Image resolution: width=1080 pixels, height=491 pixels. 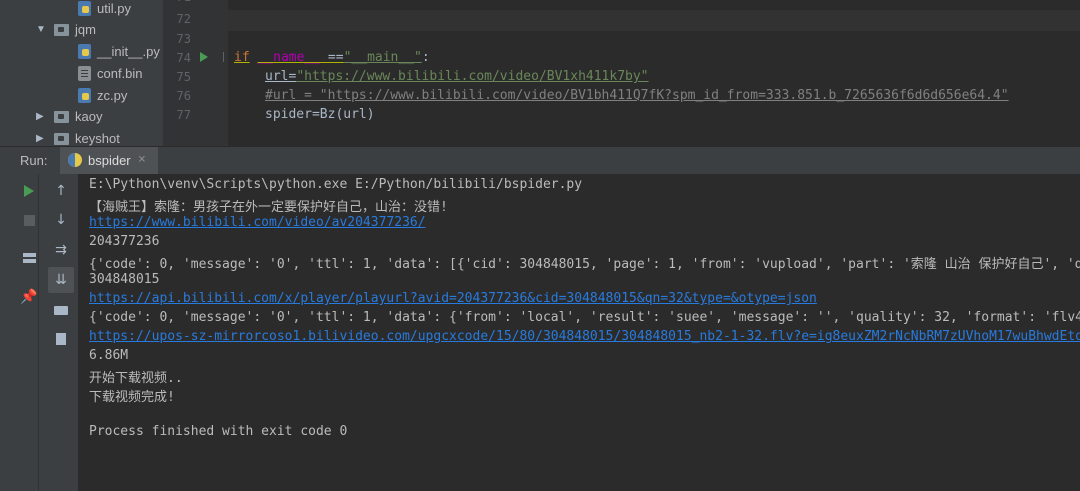 I want to click on line-number: 72, so click(x=183, y=19).